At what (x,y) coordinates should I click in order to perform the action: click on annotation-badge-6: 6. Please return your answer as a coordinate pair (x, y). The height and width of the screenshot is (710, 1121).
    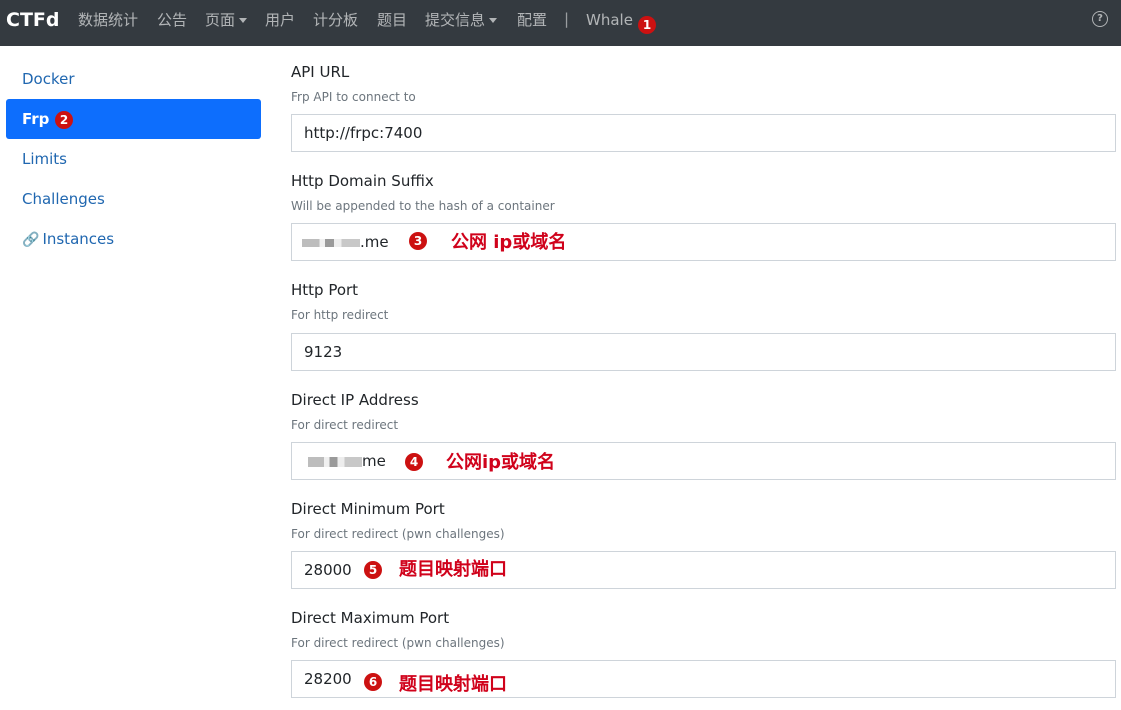
    Looking at the image, I should click on (373, 682).